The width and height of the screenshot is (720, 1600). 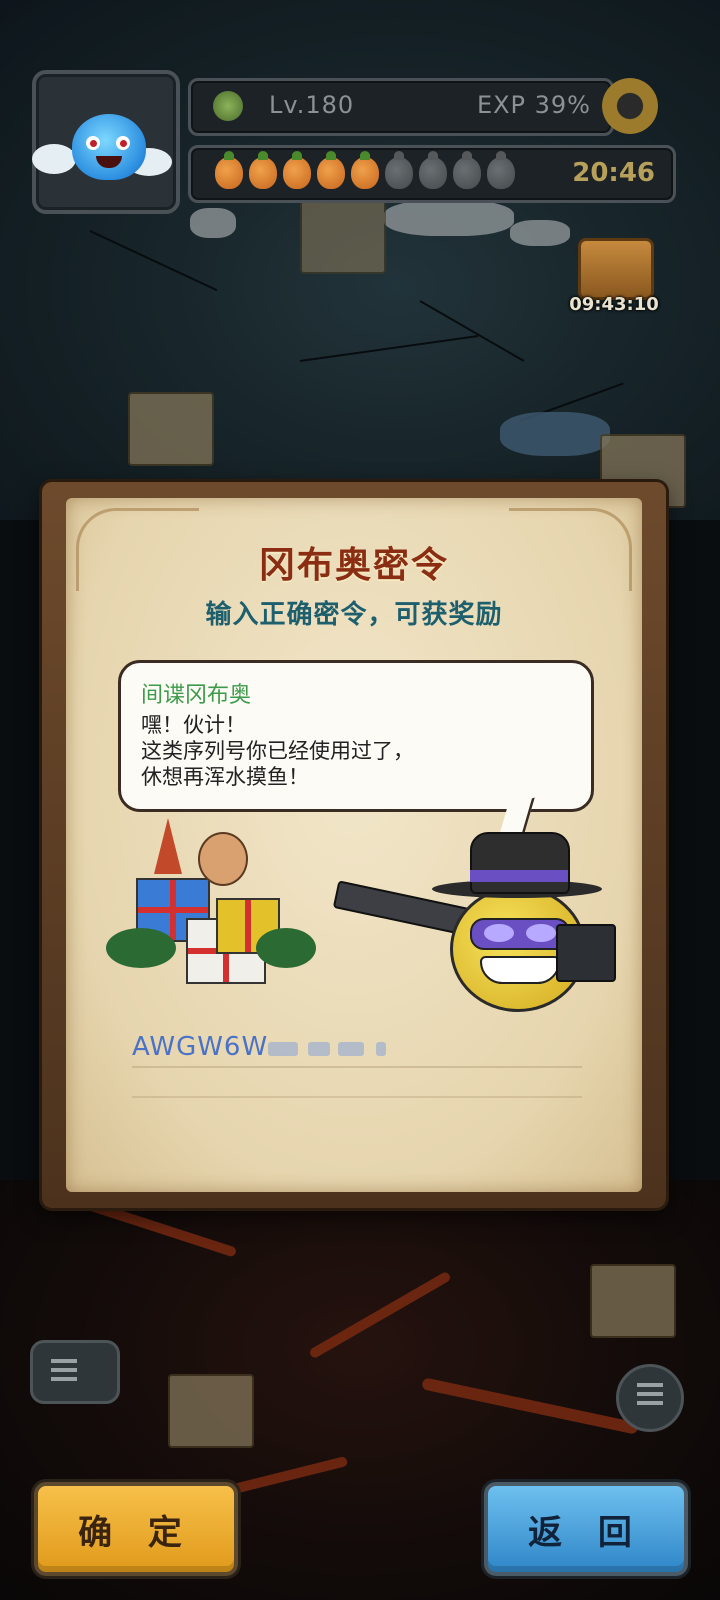 I want to click on exp-label: EXP 39%, so click(x=533, y=105).